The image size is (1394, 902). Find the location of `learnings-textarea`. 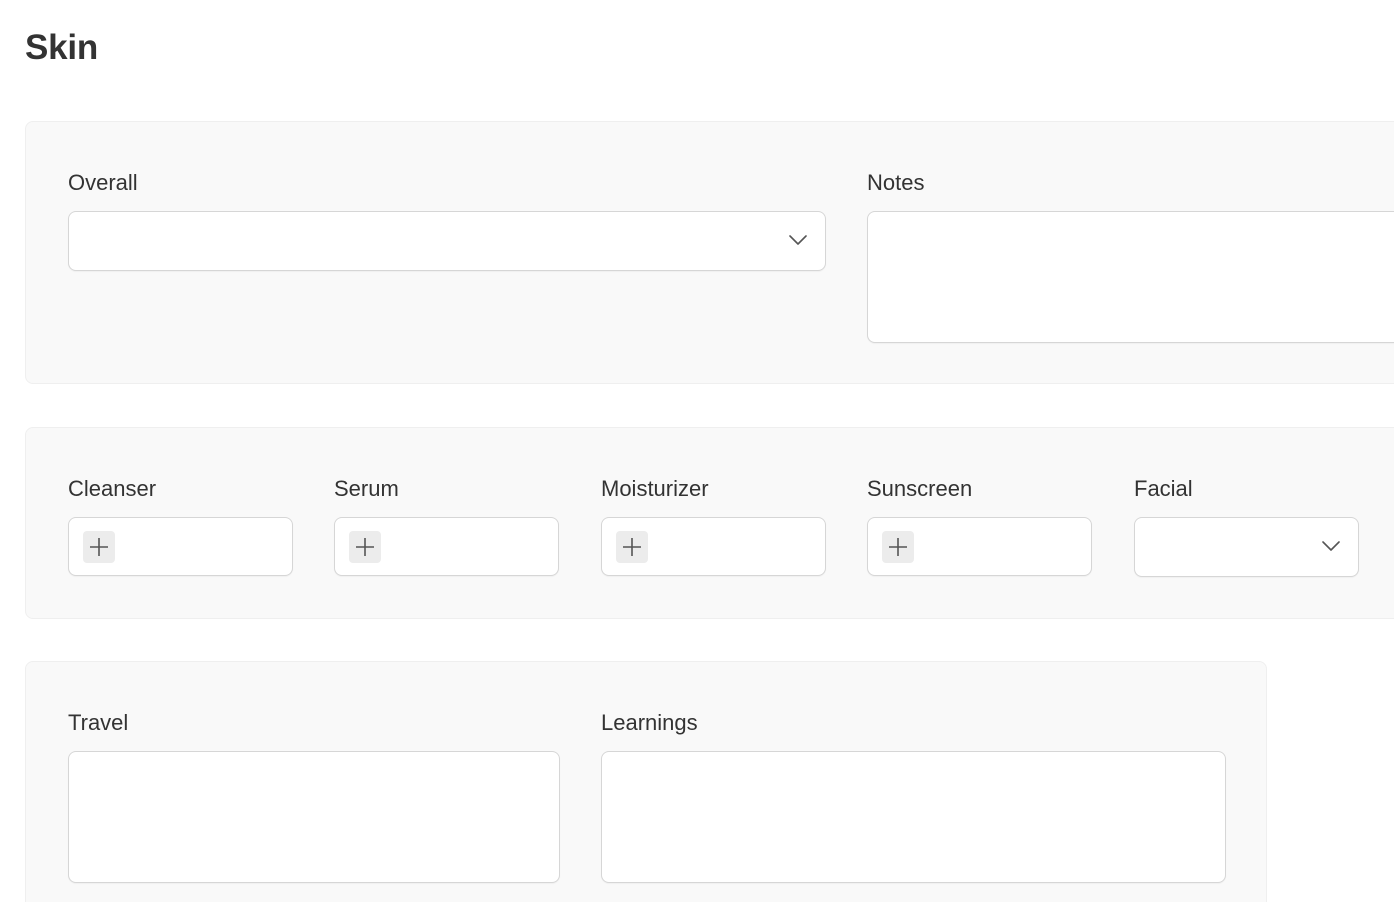

learnings-textarea is located at coordinates (913, 817).